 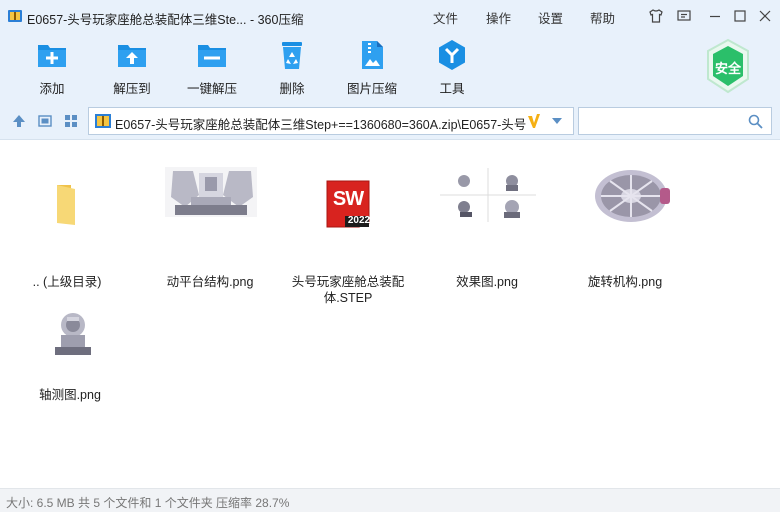 I want to click on file-item-image: 旋转机构.png, so click(x=625, y=228).